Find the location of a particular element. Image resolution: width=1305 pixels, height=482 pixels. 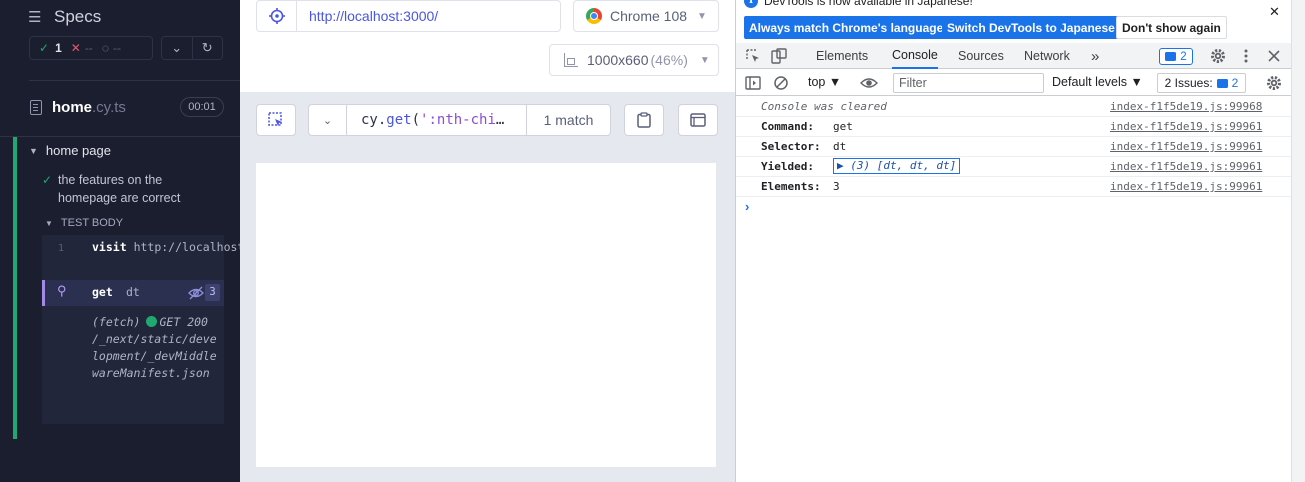

query-string: ':nth-chi is located at coordinates (458, 120).